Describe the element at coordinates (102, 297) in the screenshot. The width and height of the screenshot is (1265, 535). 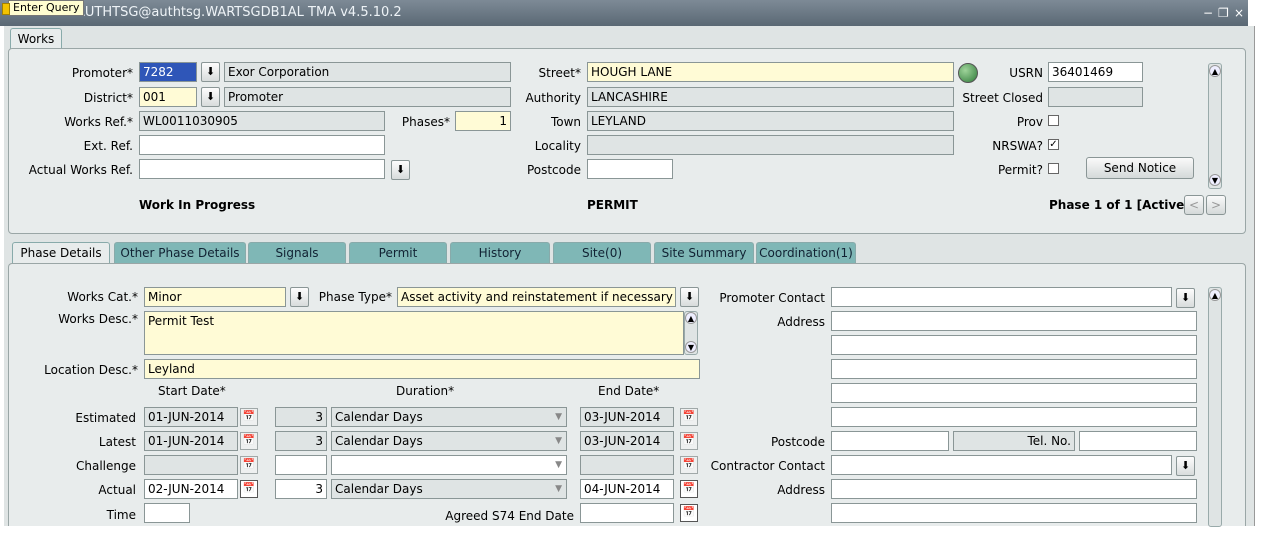
I see `works-cat-label: Works Cat.*` at that location.